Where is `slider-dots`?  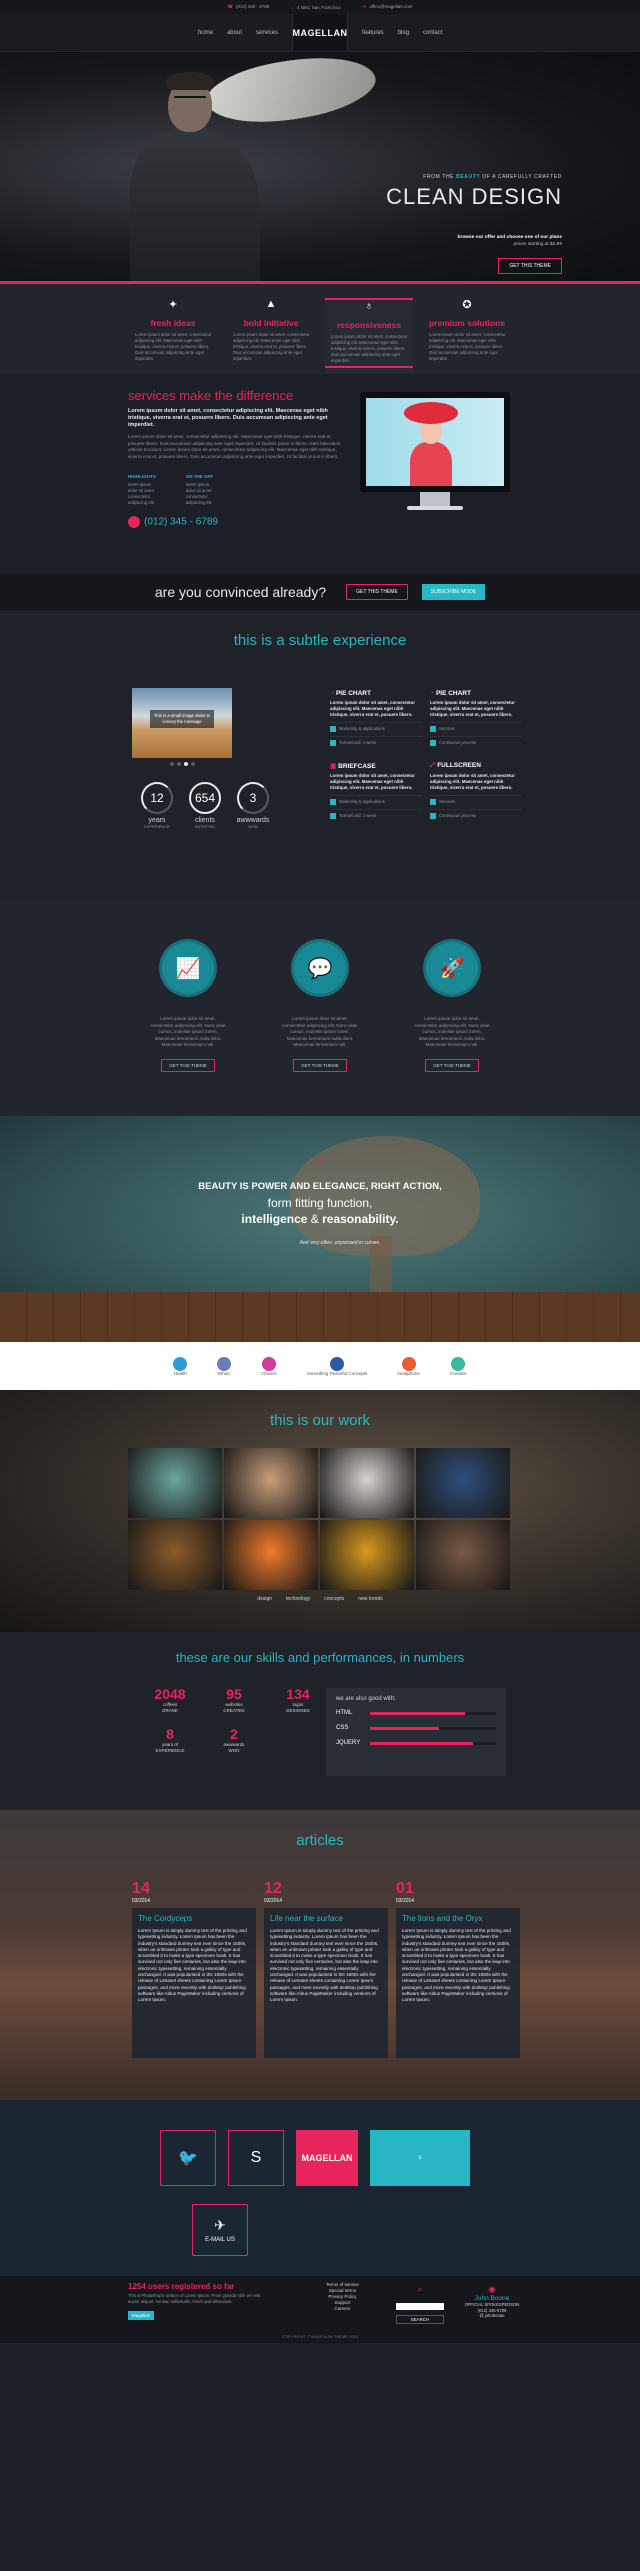
slider-dots is located at coordinates (182, 764).